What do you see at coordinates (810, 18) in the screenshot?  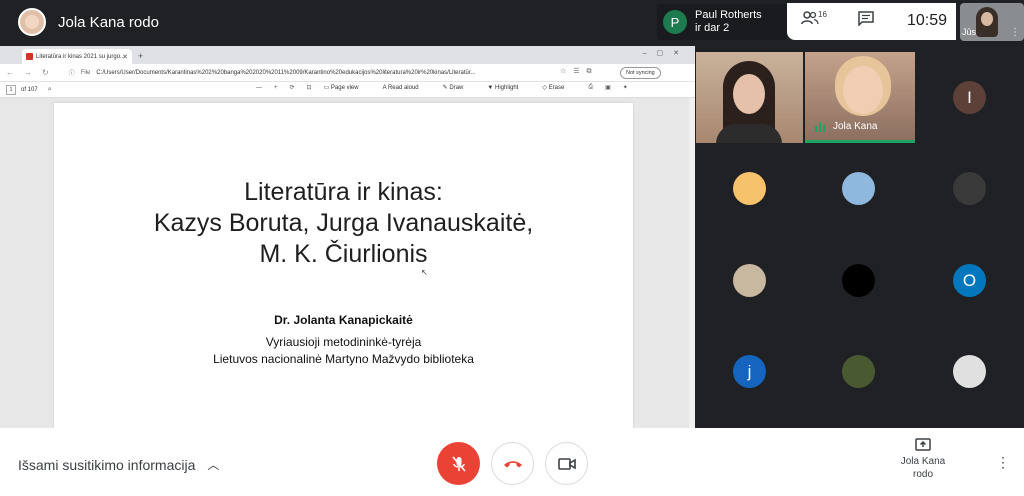 I see `people-icon` at bounding box center [810, 18].